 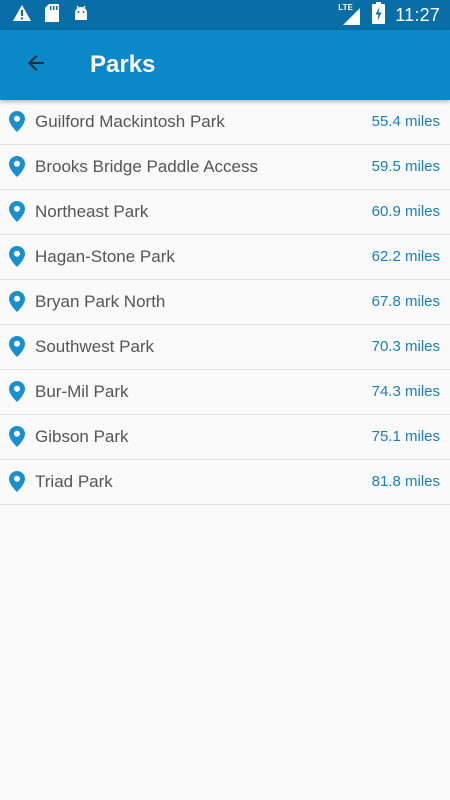 I want to click on park-name: Hagan-Stone Park, so click(x=105, y=256).